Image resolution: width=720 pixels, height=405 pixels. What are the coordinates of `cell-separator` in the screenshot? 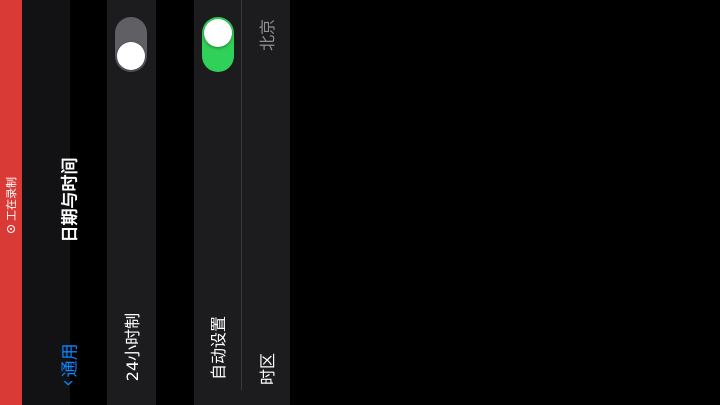 It's located at (241, 195).